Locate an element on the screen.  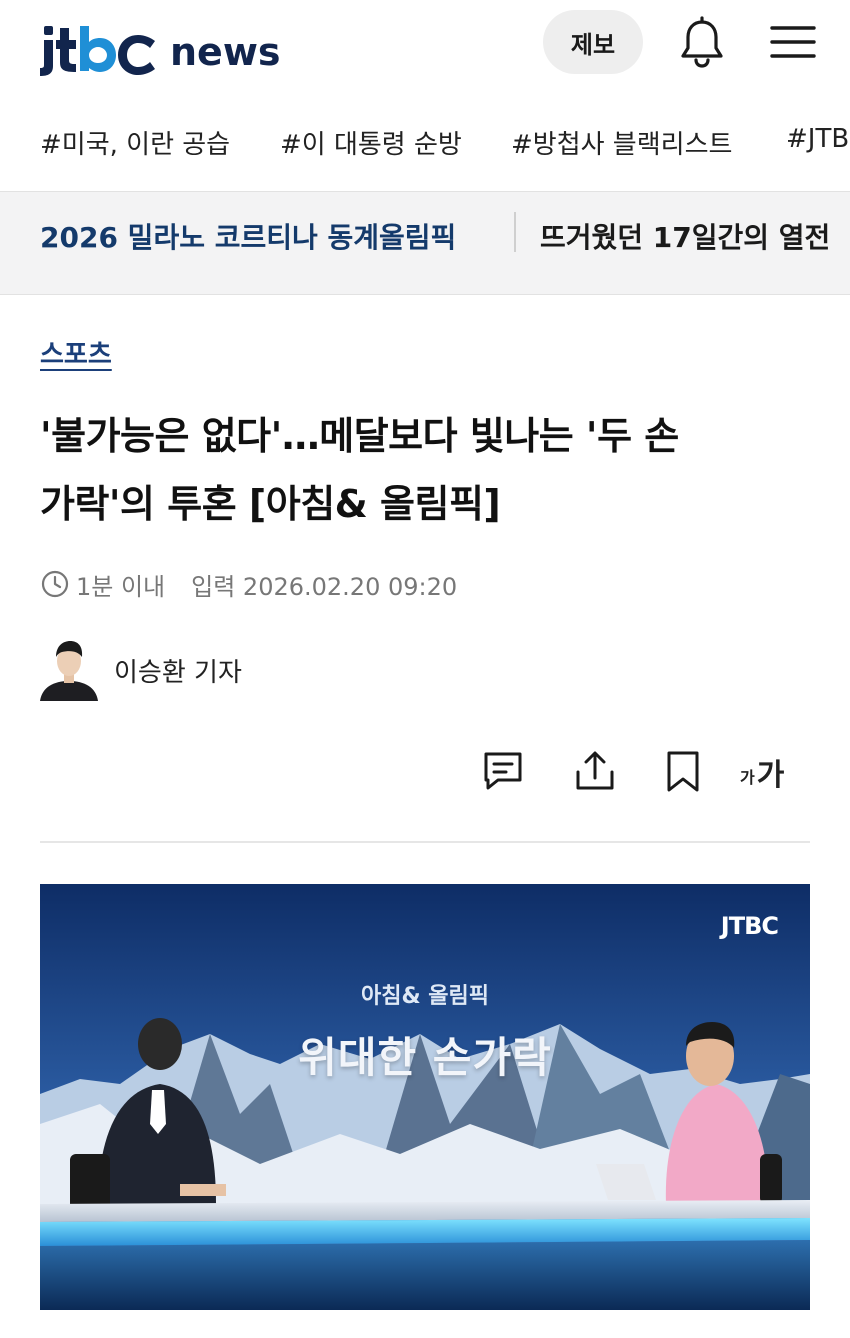
hashtag-nav: #미국, 이란 공습 #이 대통령 순방 #방첩사 블랙리스트 #JTBC is located at coordinates (425, 144).